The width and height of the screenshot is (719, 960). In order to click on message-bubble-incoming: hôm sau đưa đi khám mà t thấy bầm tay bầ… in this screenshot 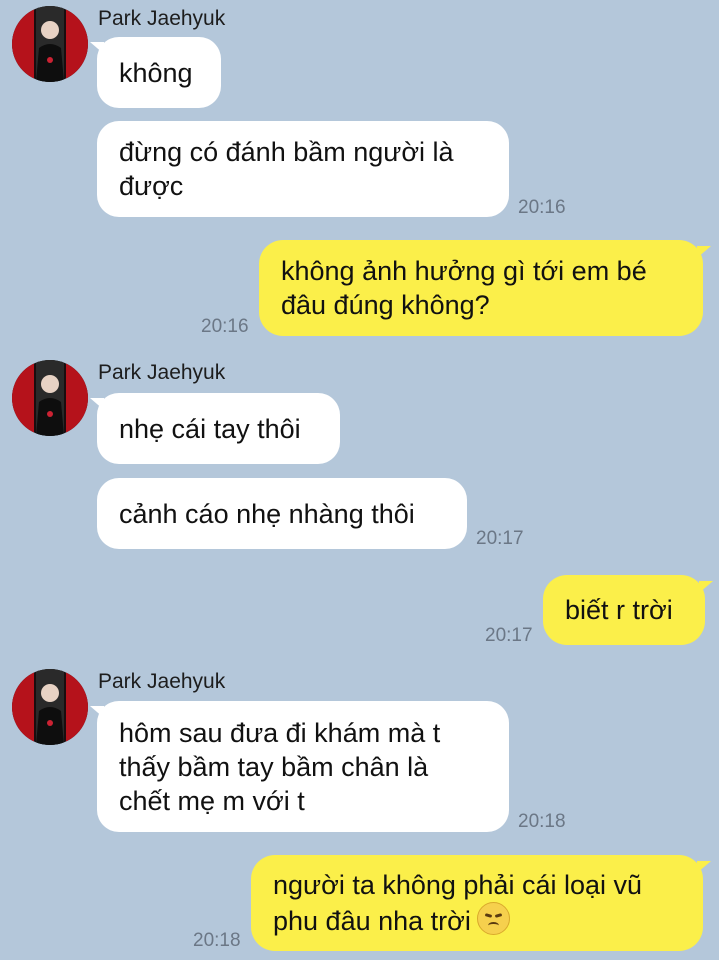, I will do `click(303, 766)`.